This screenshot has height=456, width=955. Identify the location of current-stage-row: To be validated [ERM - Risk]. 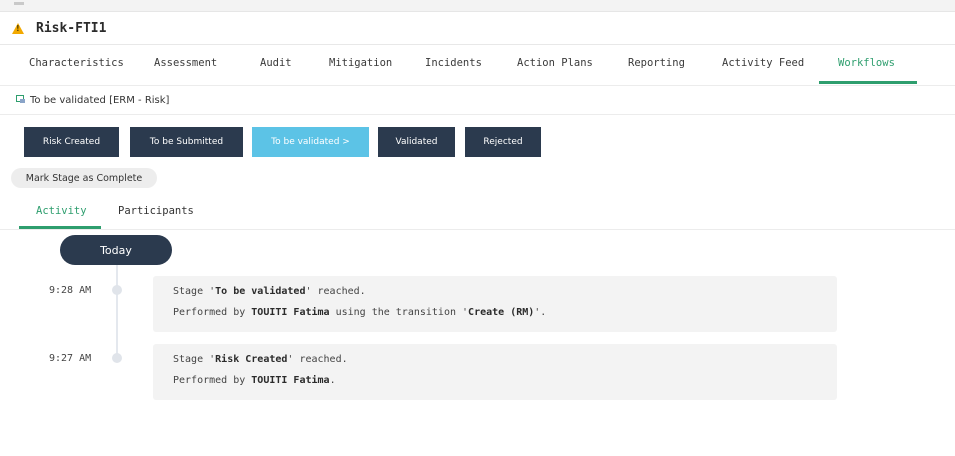
(477, 100).